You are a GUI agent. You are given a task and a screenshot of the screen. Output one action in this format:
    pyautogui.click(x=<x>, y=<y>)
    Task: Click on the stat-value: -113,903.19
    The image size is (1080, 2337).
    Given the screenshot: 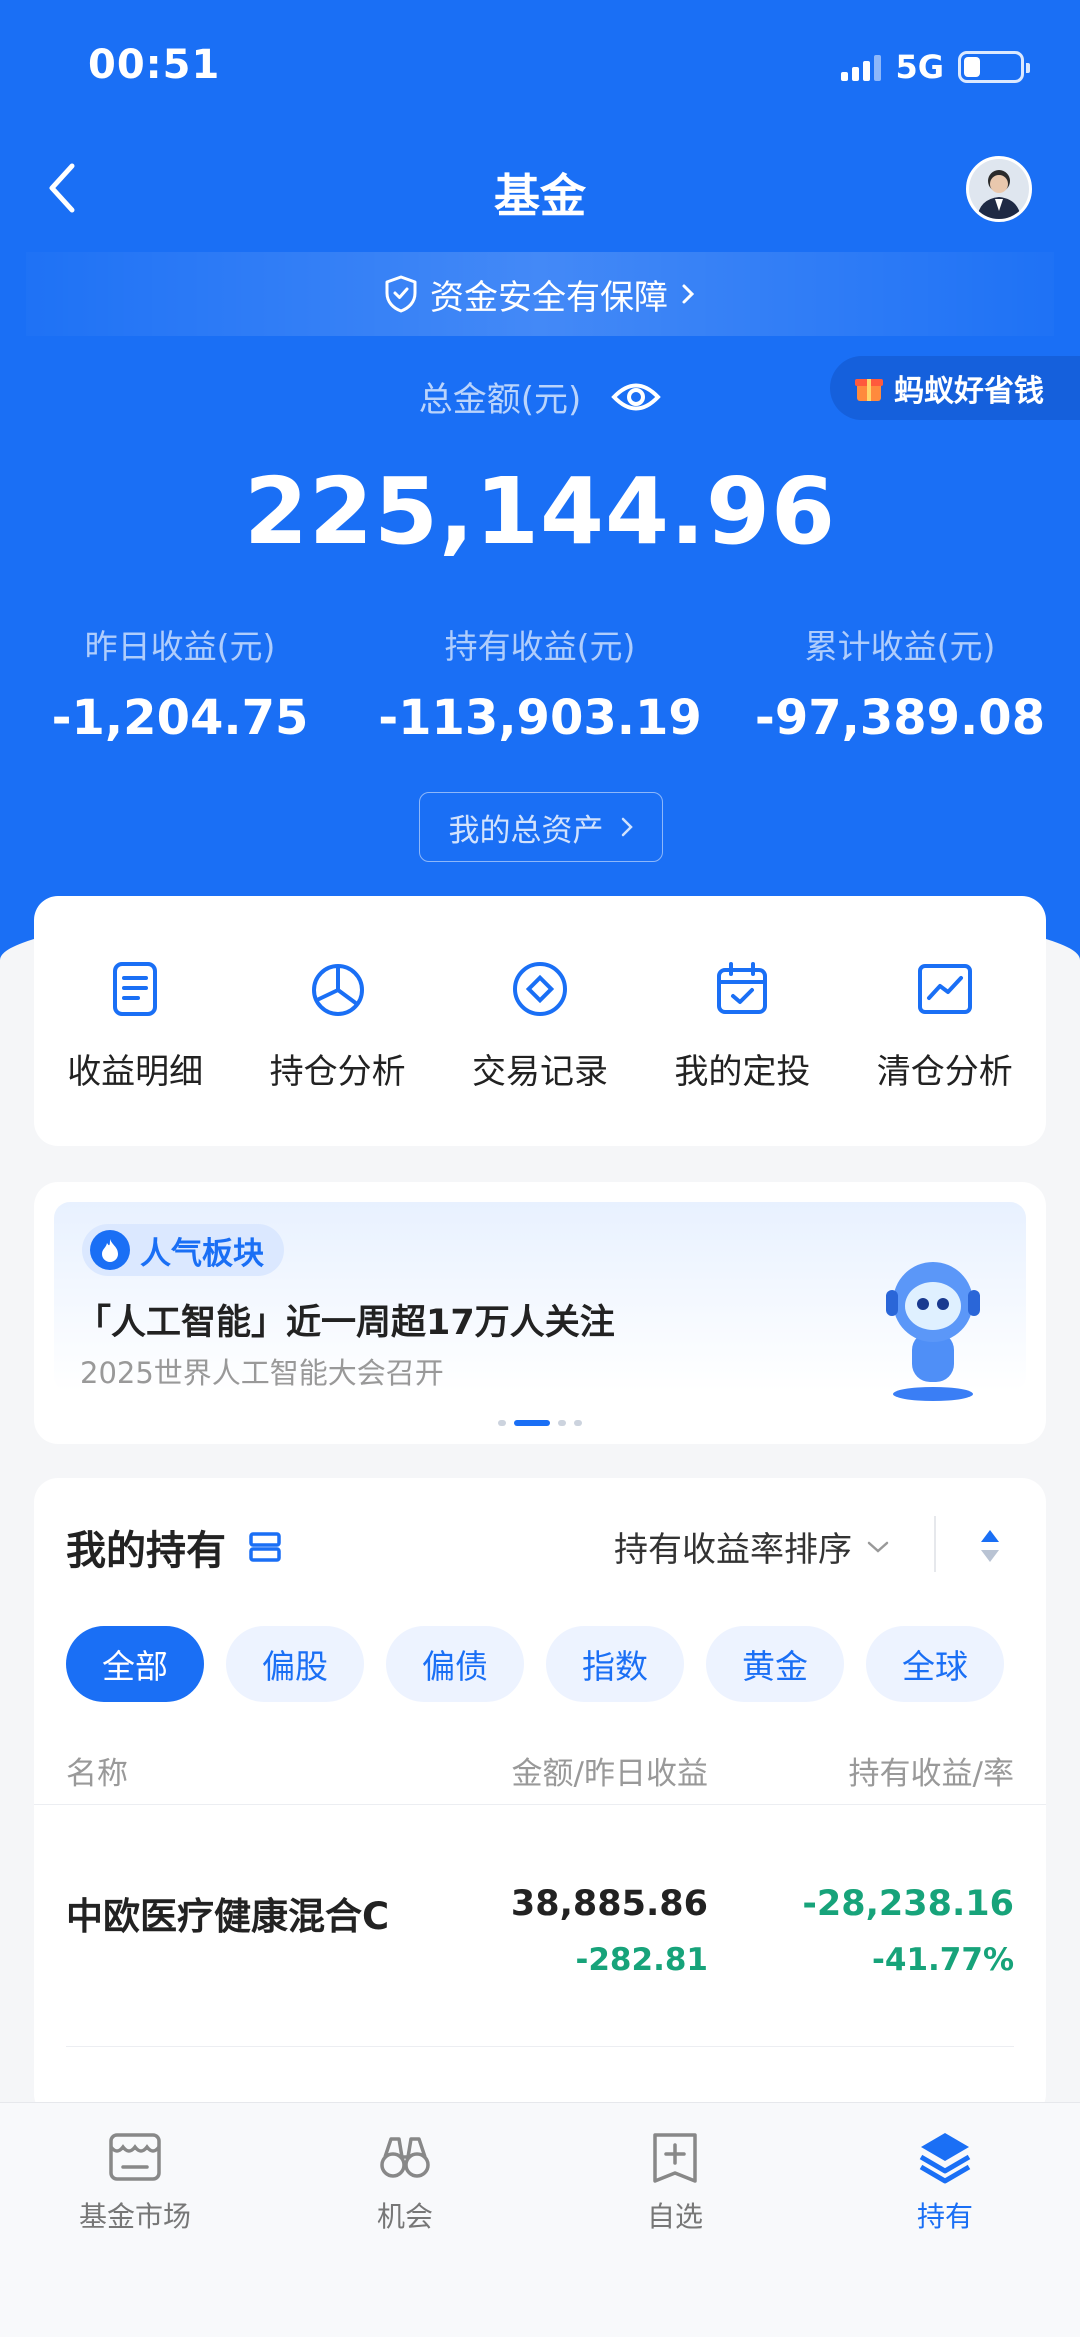 What is the action you would take?
    pyautogui.click(x=540, y=718)
    